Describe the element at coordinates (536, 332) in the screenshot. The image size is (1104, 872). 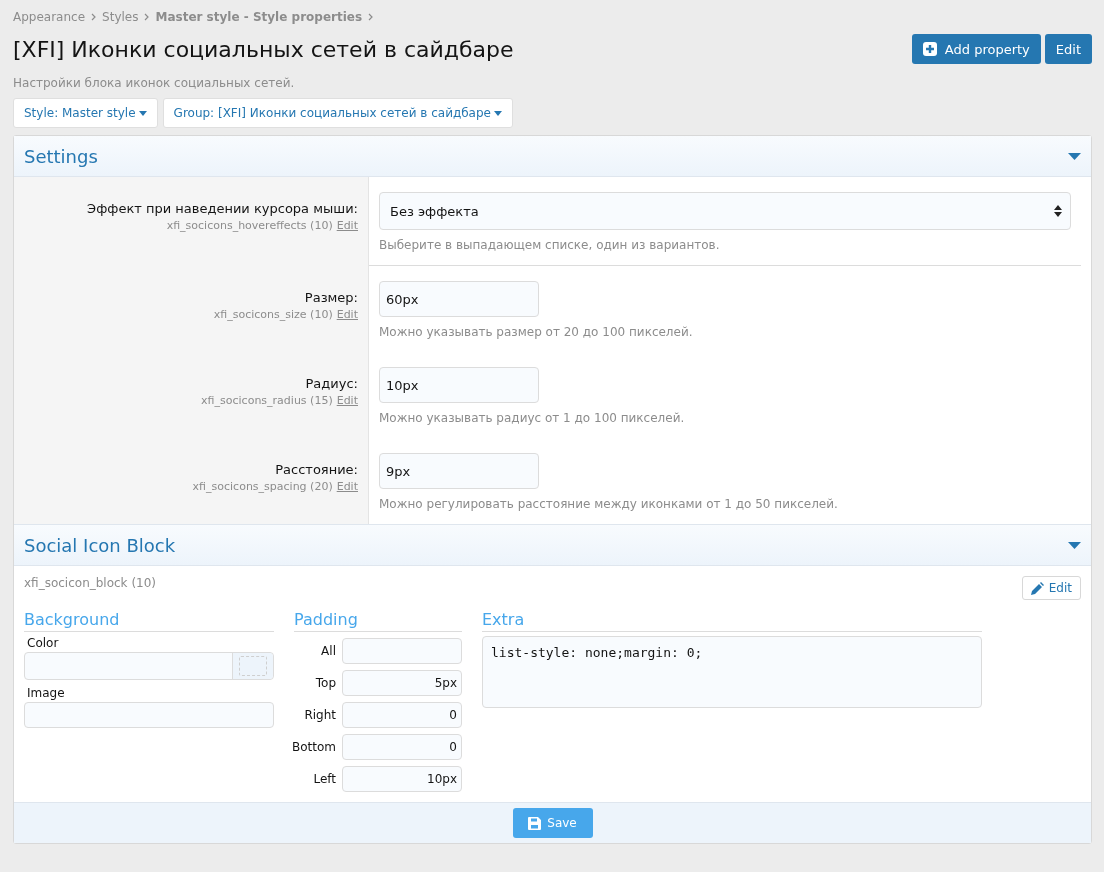
I see `field-hint: Можно указывать размер от 20 до 100 пикселей.` at that location.